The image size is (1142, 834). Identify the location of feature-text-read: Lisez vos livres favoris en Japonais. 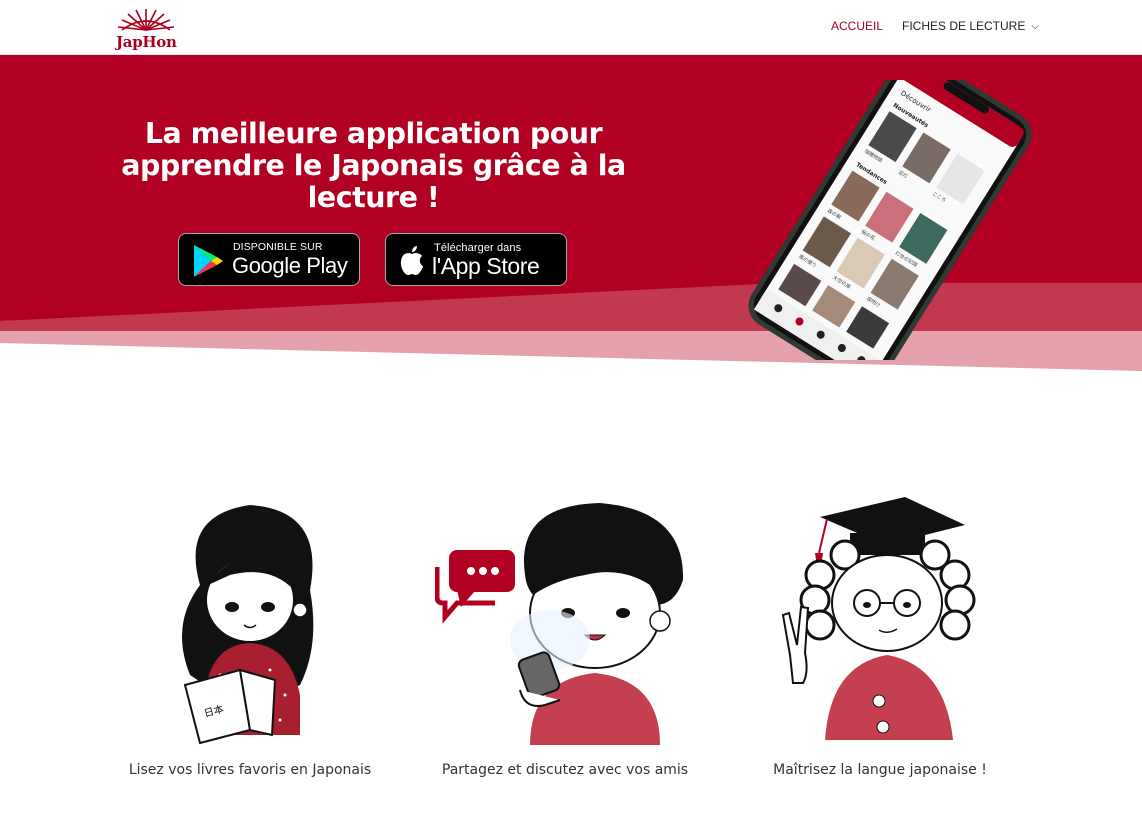
(250, 770).